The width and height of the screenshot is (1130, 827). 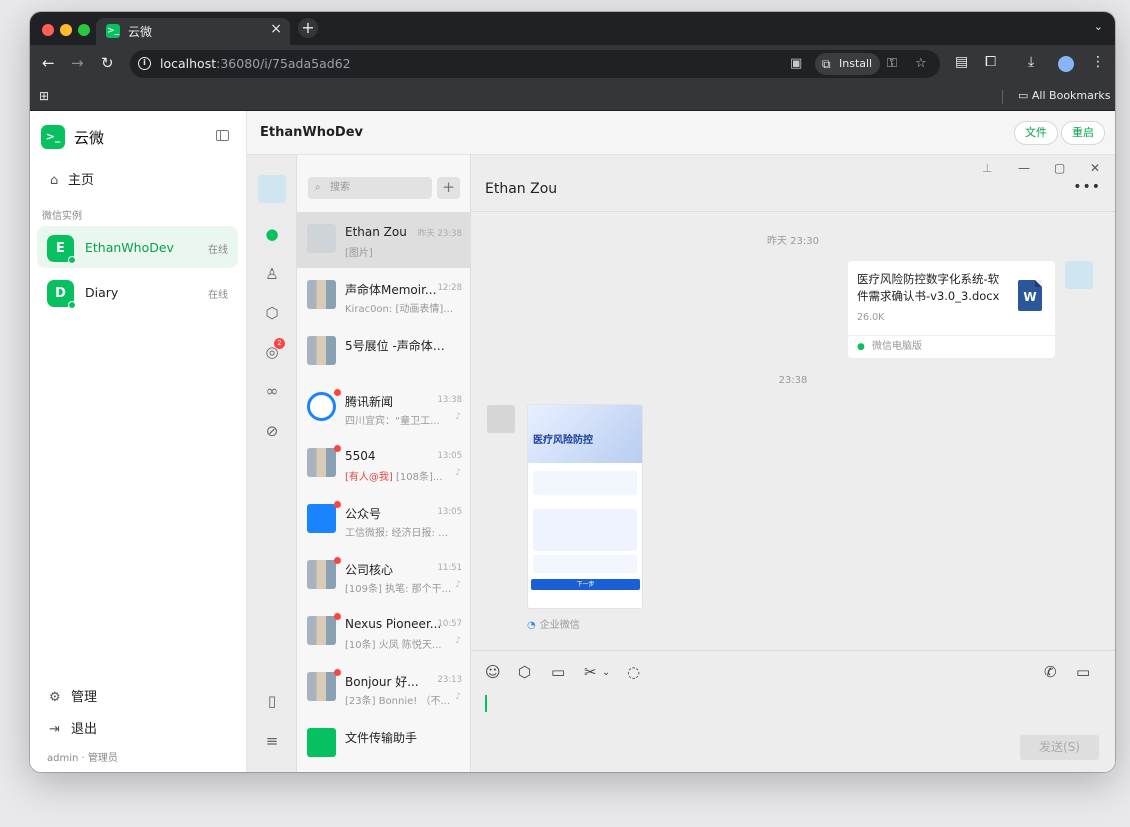 What do you see at coordinates (1024, 168) in the screenshot?
I see `minimize-icon: —` at bounding box center [1024, 168].